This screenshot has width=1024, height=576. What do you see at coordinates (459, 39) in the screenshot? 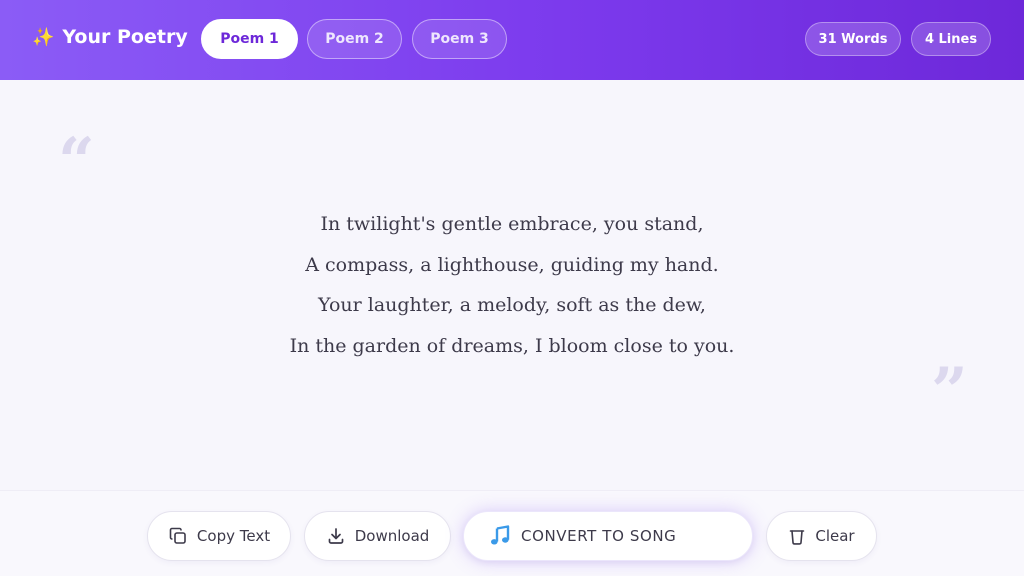
I see `tab-poem-3: Poem 3` at bounding box center [459, 39].